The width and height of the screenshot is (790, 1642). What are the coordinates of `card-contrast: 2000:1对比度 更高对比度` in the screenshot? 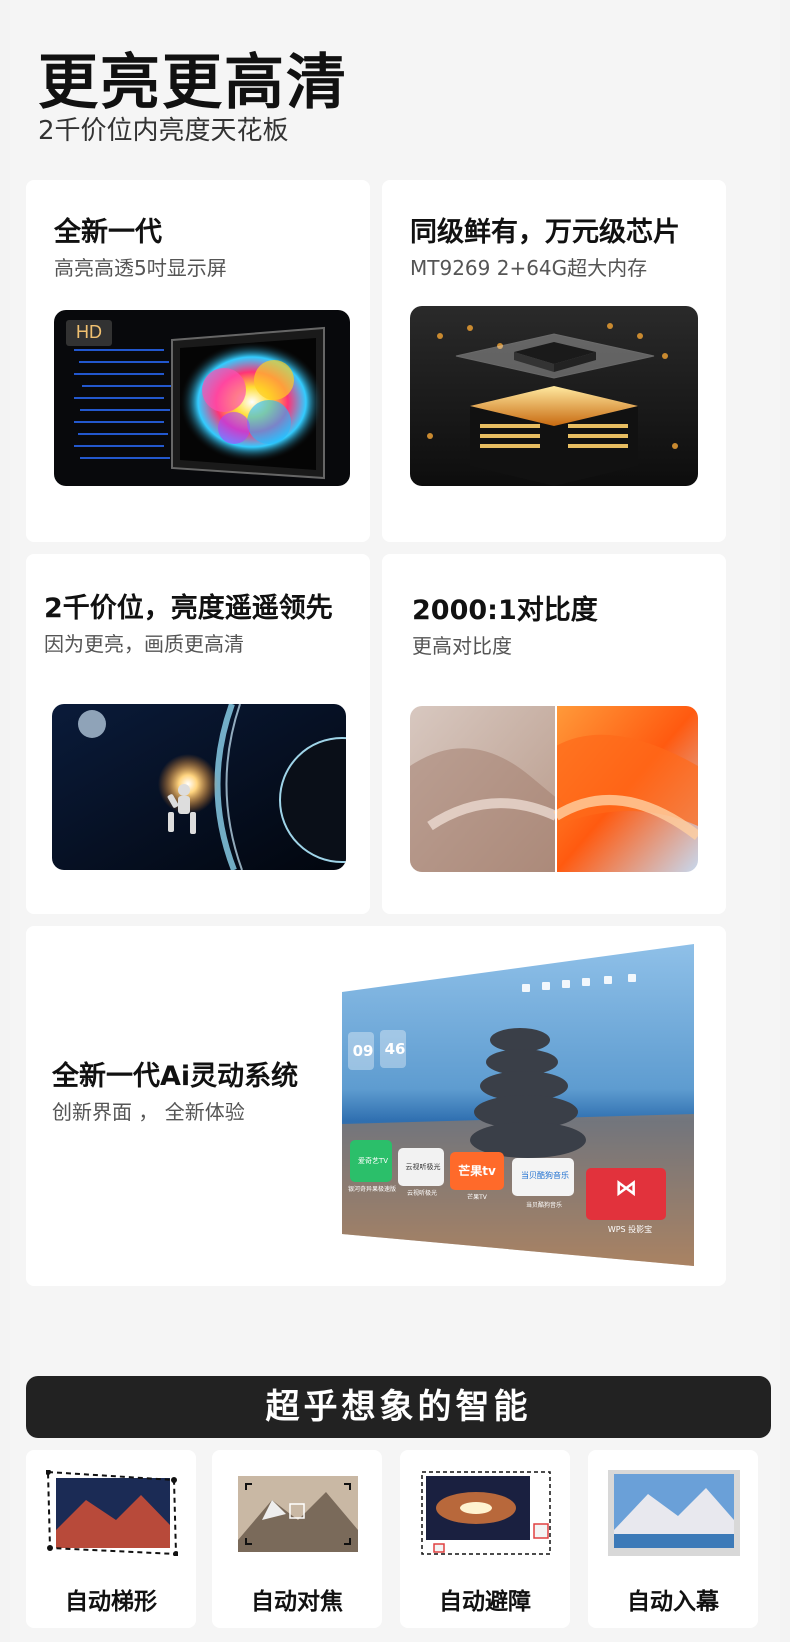 It's located at (554, 734).